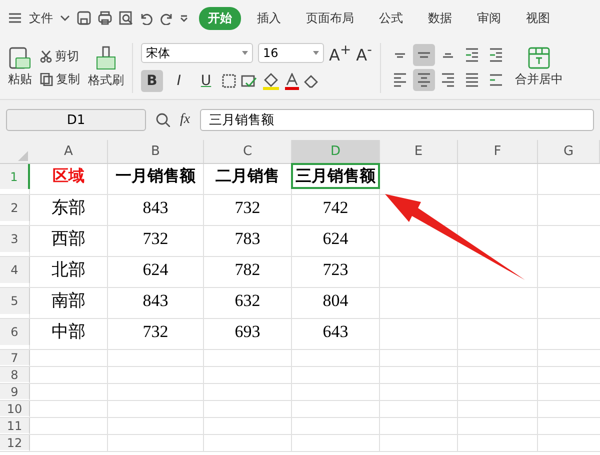 Image resolution: width=600 pixels, height=455 pixels. Describe the element at coordinates (248, 239) in the screenshot. I see `table-cell-text: 783` at that location.